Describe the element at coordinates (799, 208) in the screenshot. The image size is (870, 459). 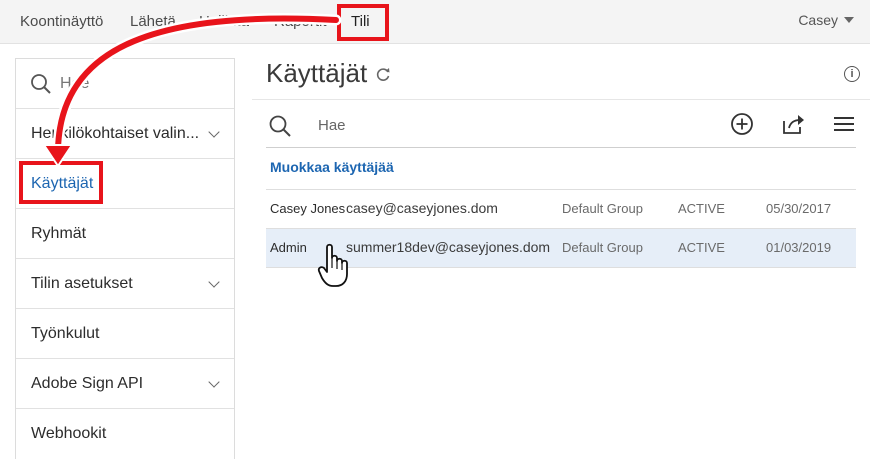
I see `user-date-cell: 05/30/2017` at that location.